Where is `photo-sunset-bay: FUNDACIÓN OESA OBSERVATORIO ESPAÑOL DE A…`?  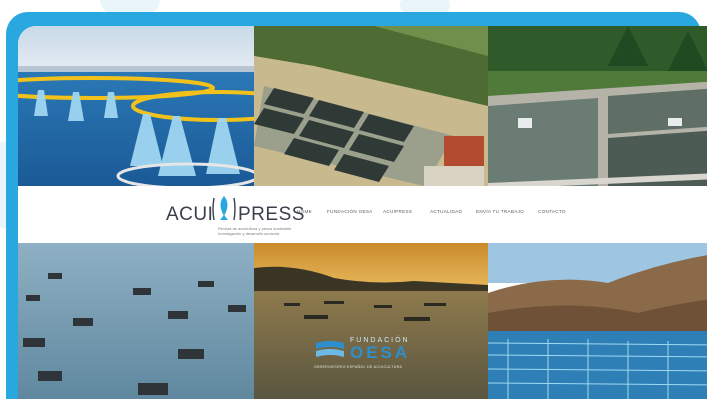 photo-sunset-bay: FUNDACIÓN OESA OBSERVATORIO ESPAÑOL DE A… is located at coordinates (371, 321).